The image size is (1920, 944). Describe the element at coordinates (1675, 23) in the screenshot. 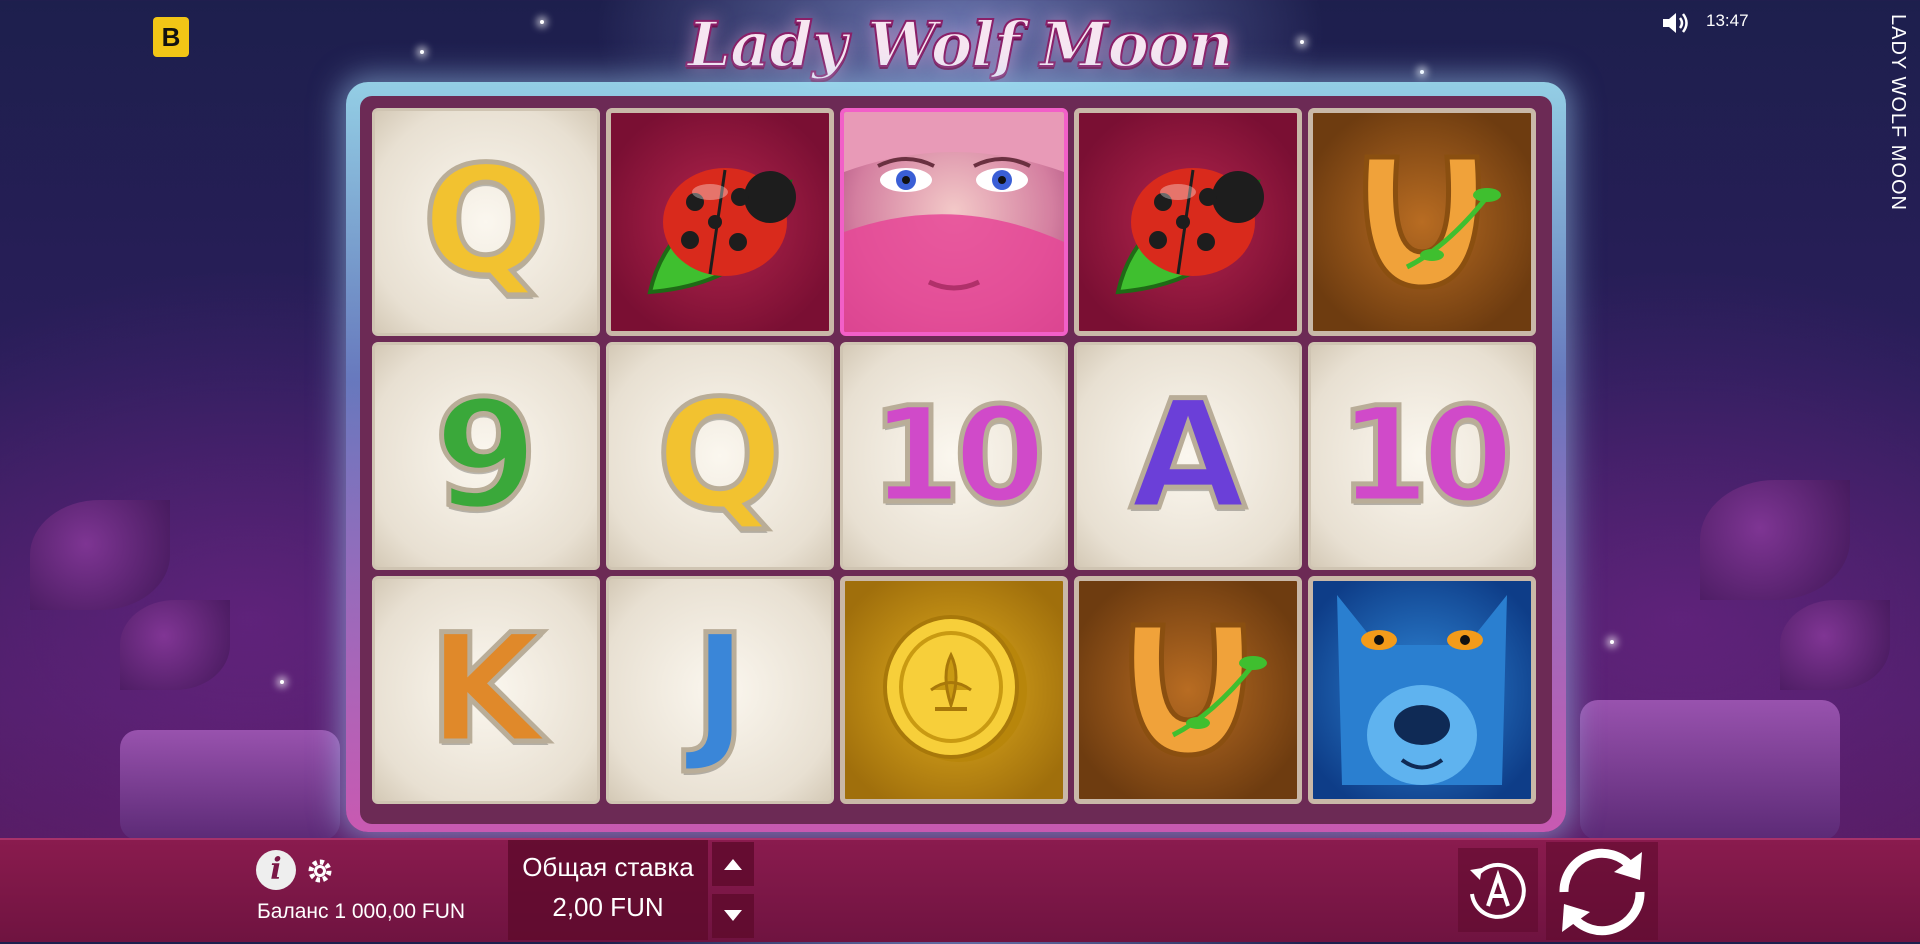

I see `sound-icon` at that location.